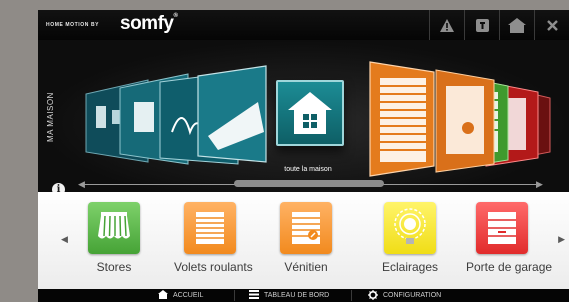 The image size is (569, 302). I want to click on footer-tableau-de-bord: TABLEAU DE BORD, so click(289, 295).